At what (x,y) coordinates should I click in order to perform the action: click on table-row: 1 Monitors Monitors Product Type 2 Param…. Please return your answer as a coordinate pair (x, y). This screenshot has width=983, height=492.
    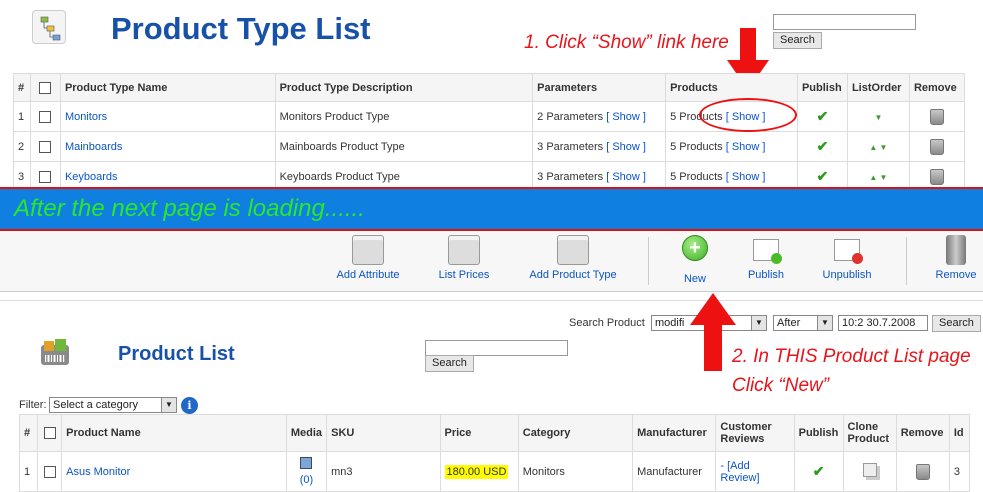
    Looking at the image, I should click on (489, 116).